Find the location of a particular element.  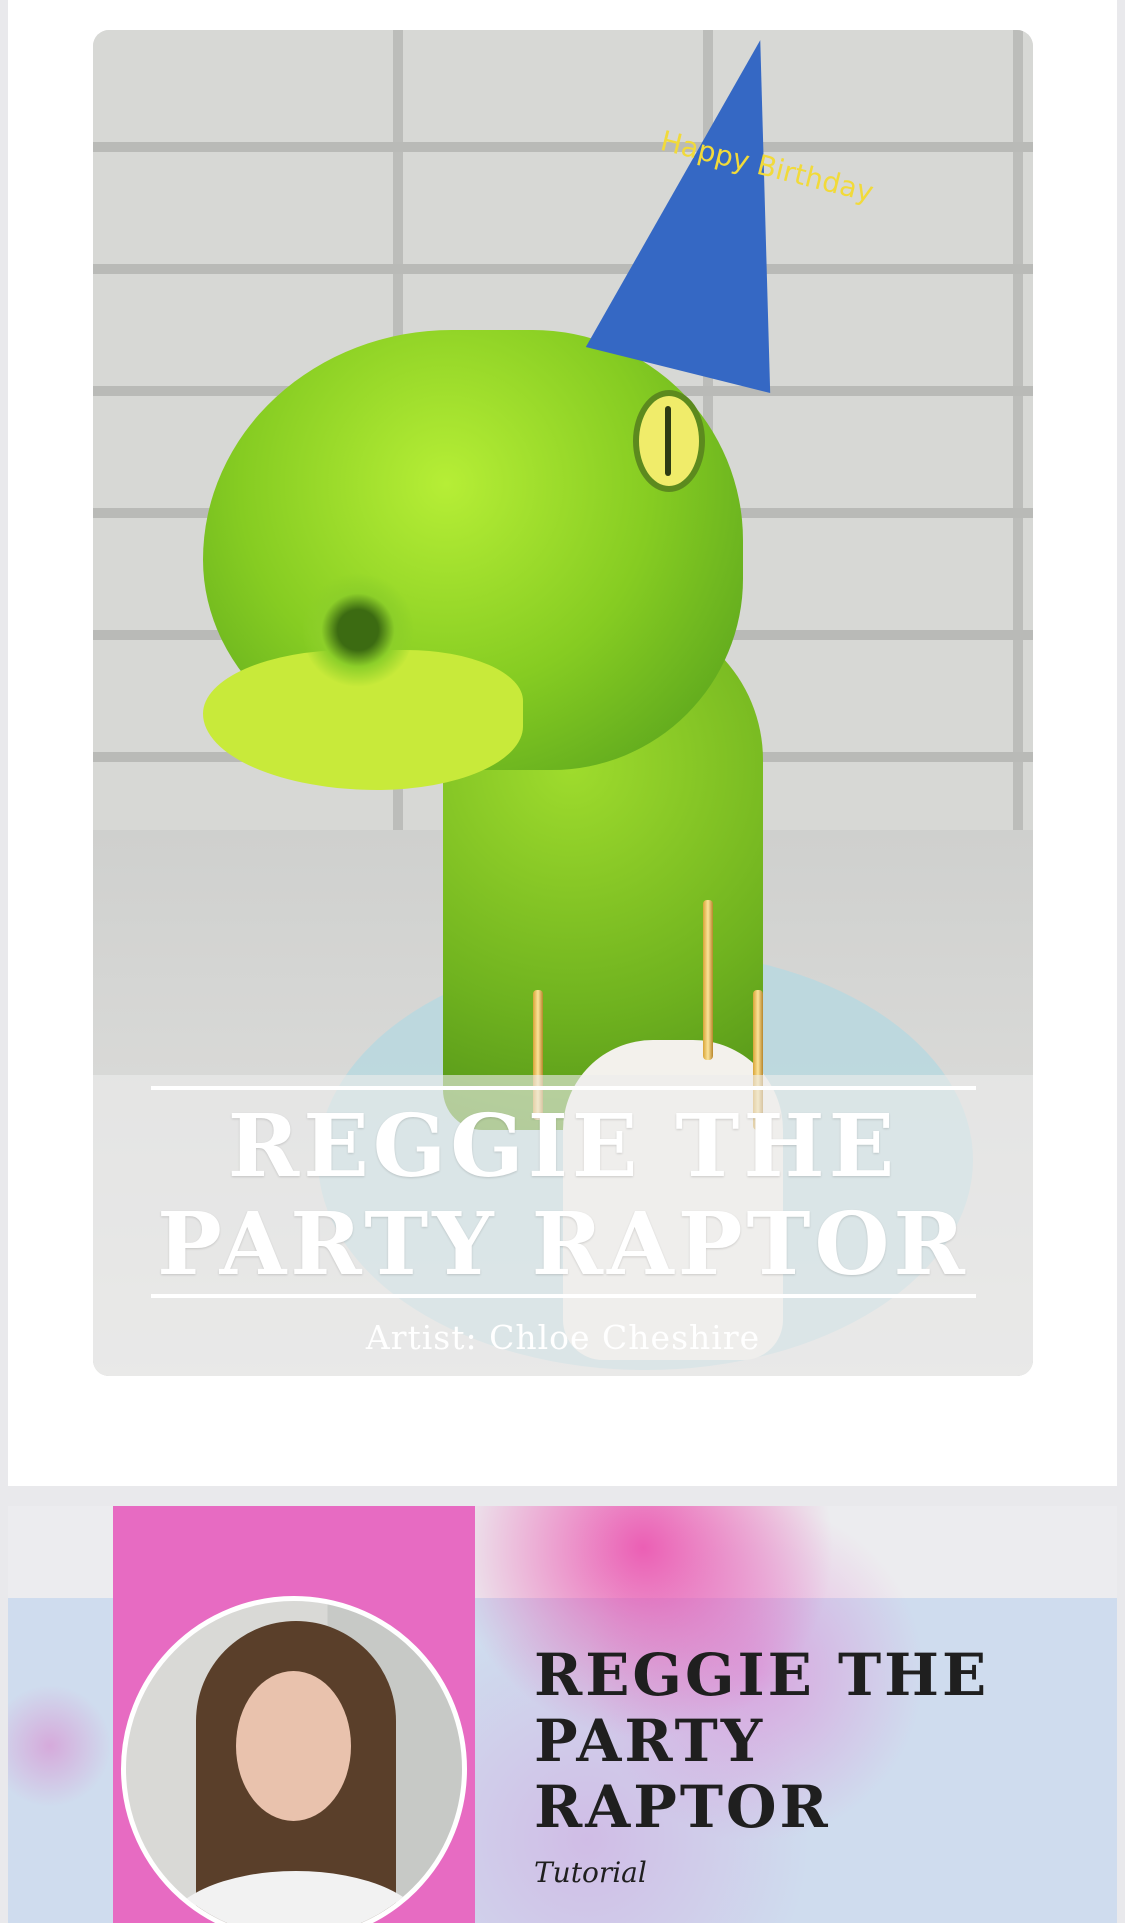

hero-title-line-2: PARTY RAPTOR is located at coordinates (563, 1244).